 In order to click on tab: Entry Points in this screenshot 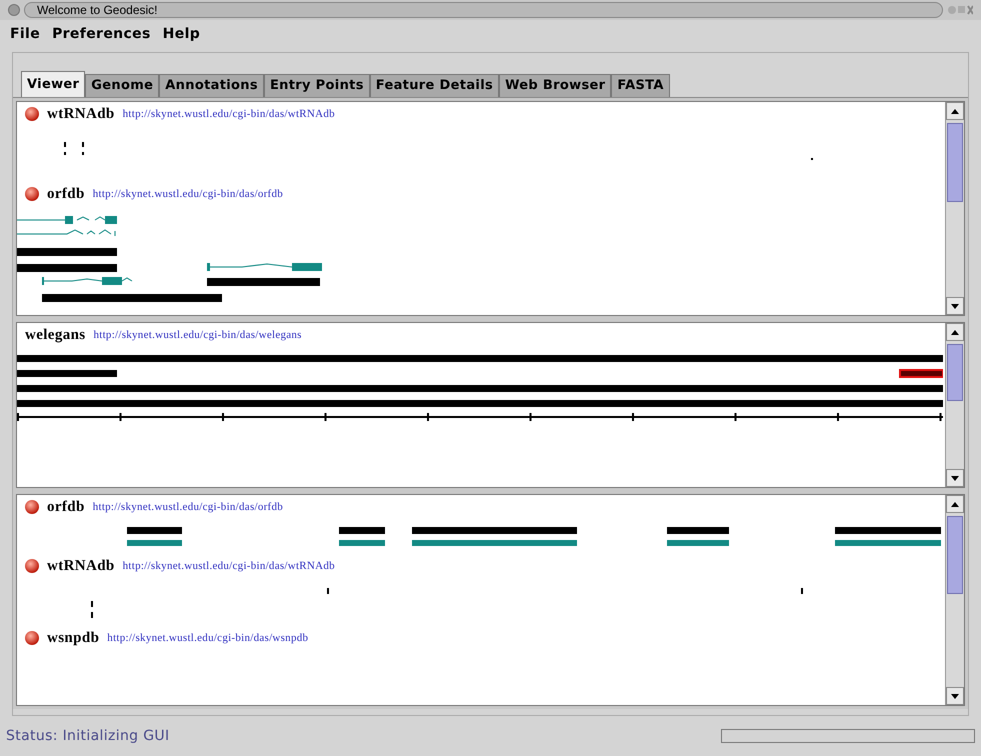, I will do `click(317, 85)`.